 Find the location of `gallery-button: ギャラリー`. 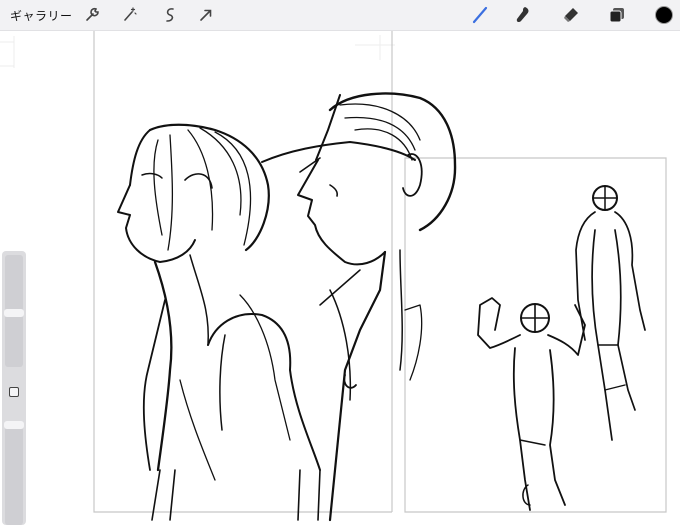

gallery-button: ギャラリー is located at coordinates (41, 15).